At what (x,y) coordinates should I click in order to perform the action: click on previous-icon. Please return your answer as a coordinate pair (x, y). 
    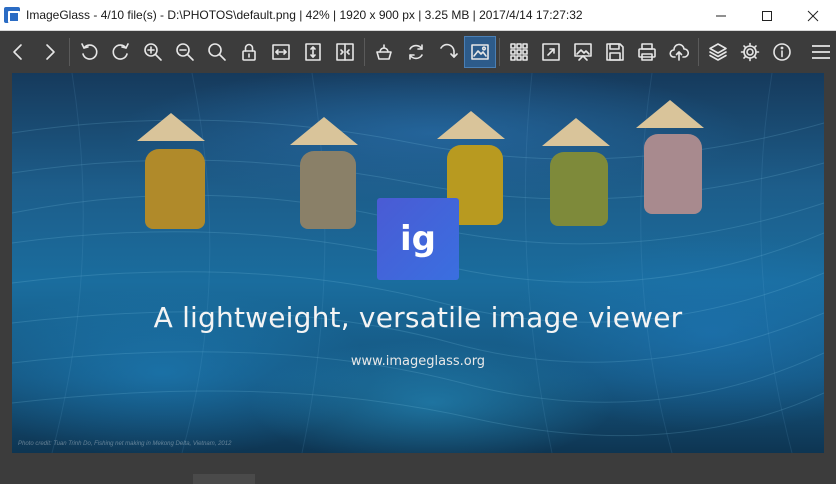
    Looking at the image, I should click on (17, 51).